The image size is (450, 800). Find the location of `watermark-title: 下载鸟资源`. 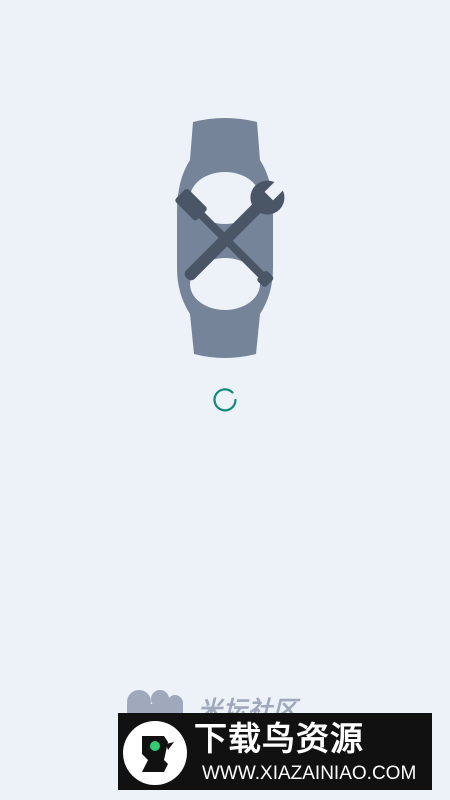

watermark-title: 下载鸟资源 is located at coordinates (279, 738).